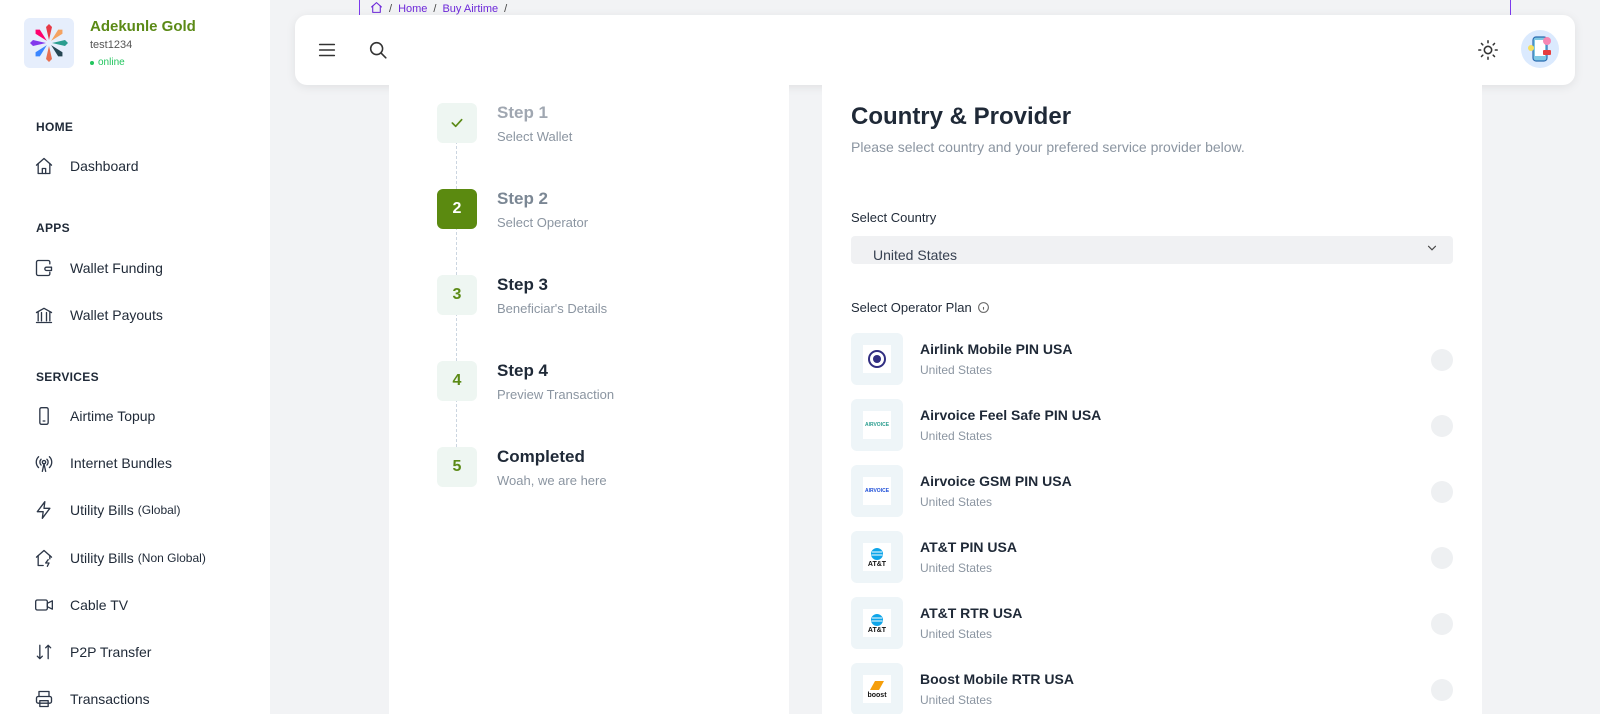  What do you see at coordinates (877, 491) in the screenshot?
I see `operator-logo: AIRVOICE` at bounding box center [877, 491].